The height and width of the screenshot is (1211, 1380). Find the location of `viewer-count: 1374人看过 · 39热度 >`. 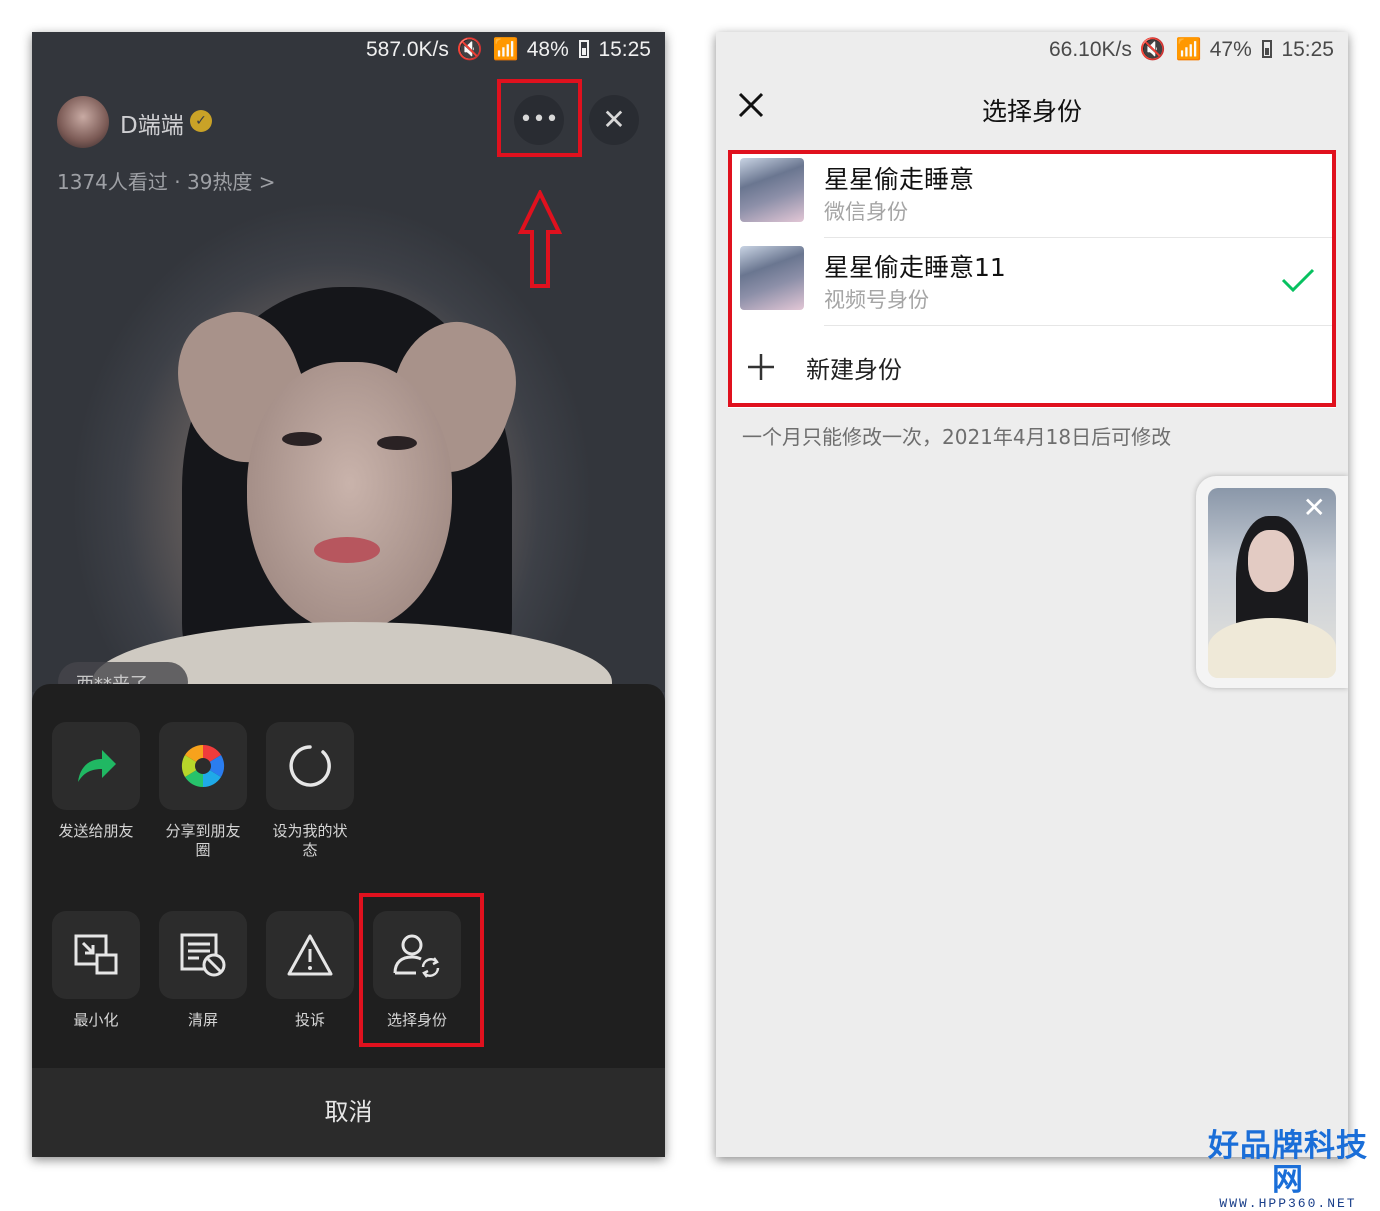

viewer-count: 1374人看过 · 39热度 > is located at coordinates (166, 180).